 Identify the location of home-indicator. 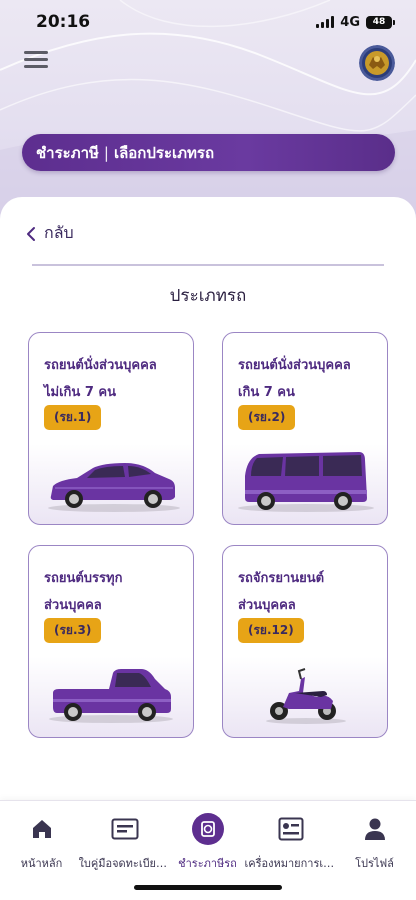
(208, 887).